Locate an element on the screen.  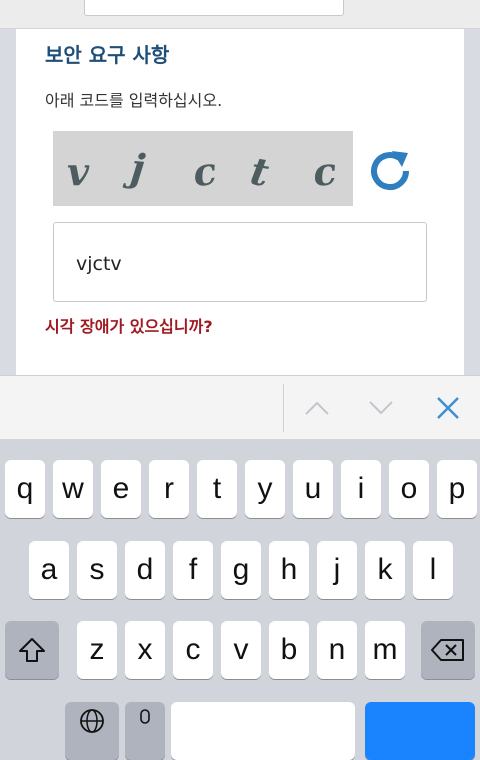
globe-key is located at coordinates (92, 731).